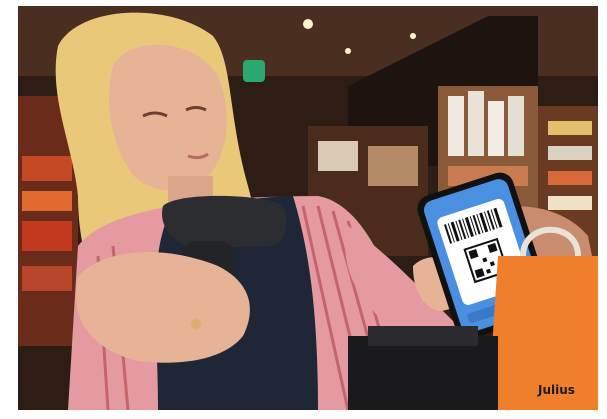 Image resolution: width=607 pixels, height=419 pixels. Describe the element at coordinates (488, 138) in the screenshot. I see `shelf-products-middle` at that location.